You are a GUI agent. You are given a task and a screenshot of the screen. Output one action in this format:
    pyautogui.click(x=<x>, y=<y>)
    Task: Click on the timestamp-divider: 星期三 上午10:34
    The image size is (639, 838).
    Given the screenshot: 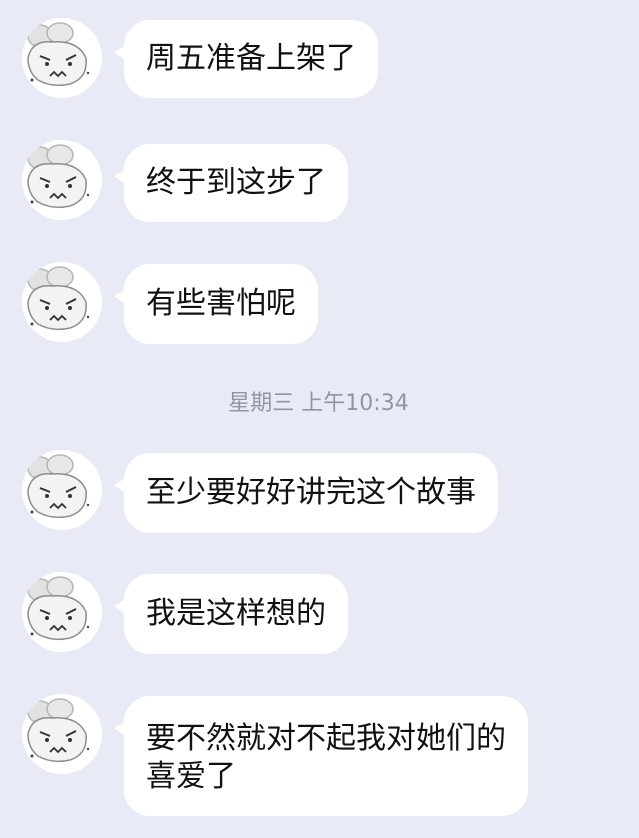 What is the action you would take?
    pyautogui.click(x=319, y=401)
    